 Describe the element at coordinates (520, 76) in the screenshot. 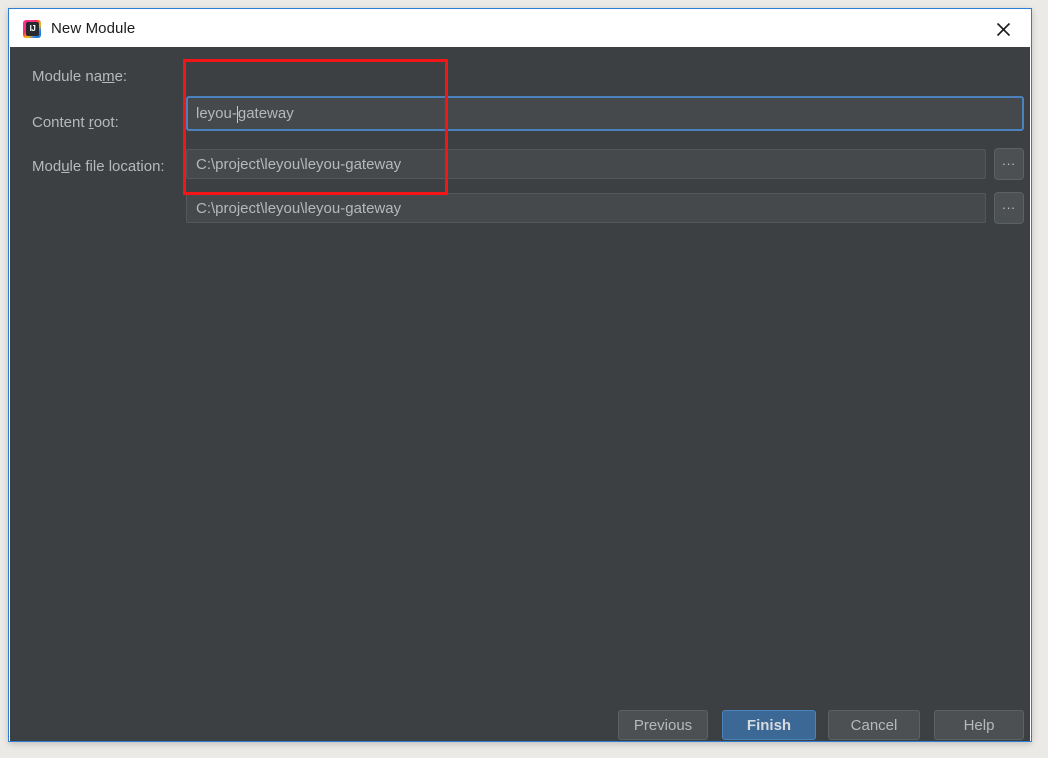

I see `form-row-module-name: Module name:` at that location.